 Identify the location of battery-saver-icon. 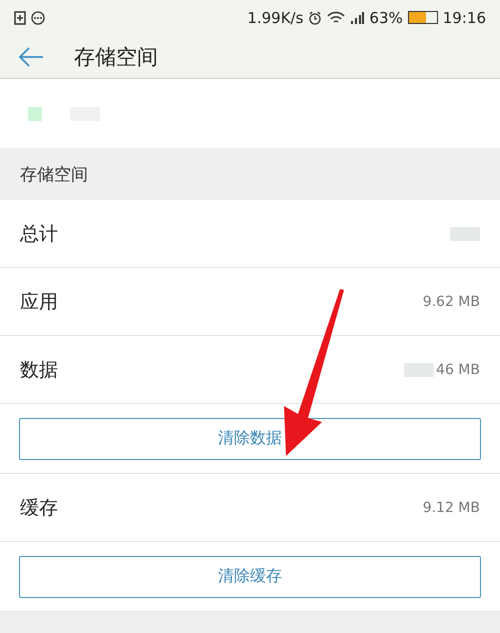
(20, 17).